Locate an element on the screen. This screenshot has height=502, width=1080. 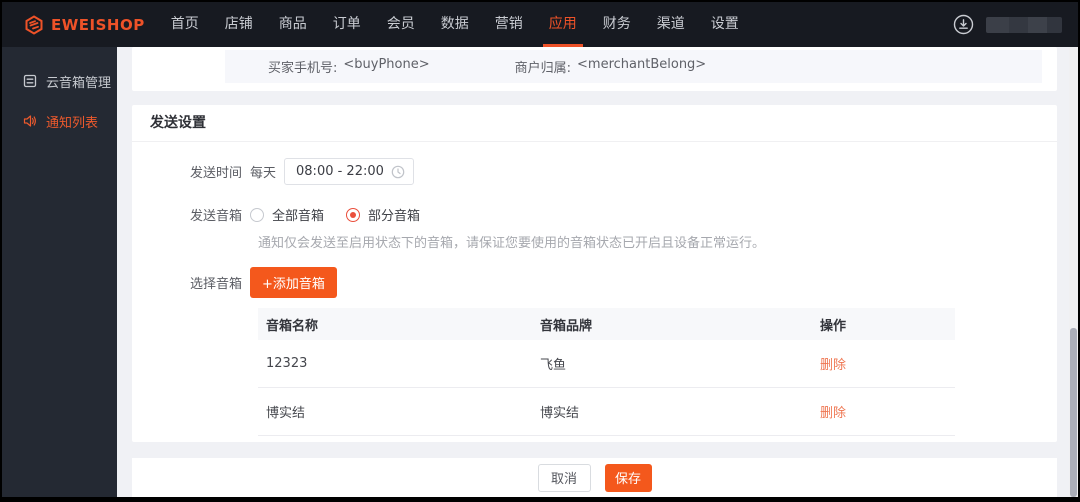
radio-checked-icon is located at coordinates (353, 214).